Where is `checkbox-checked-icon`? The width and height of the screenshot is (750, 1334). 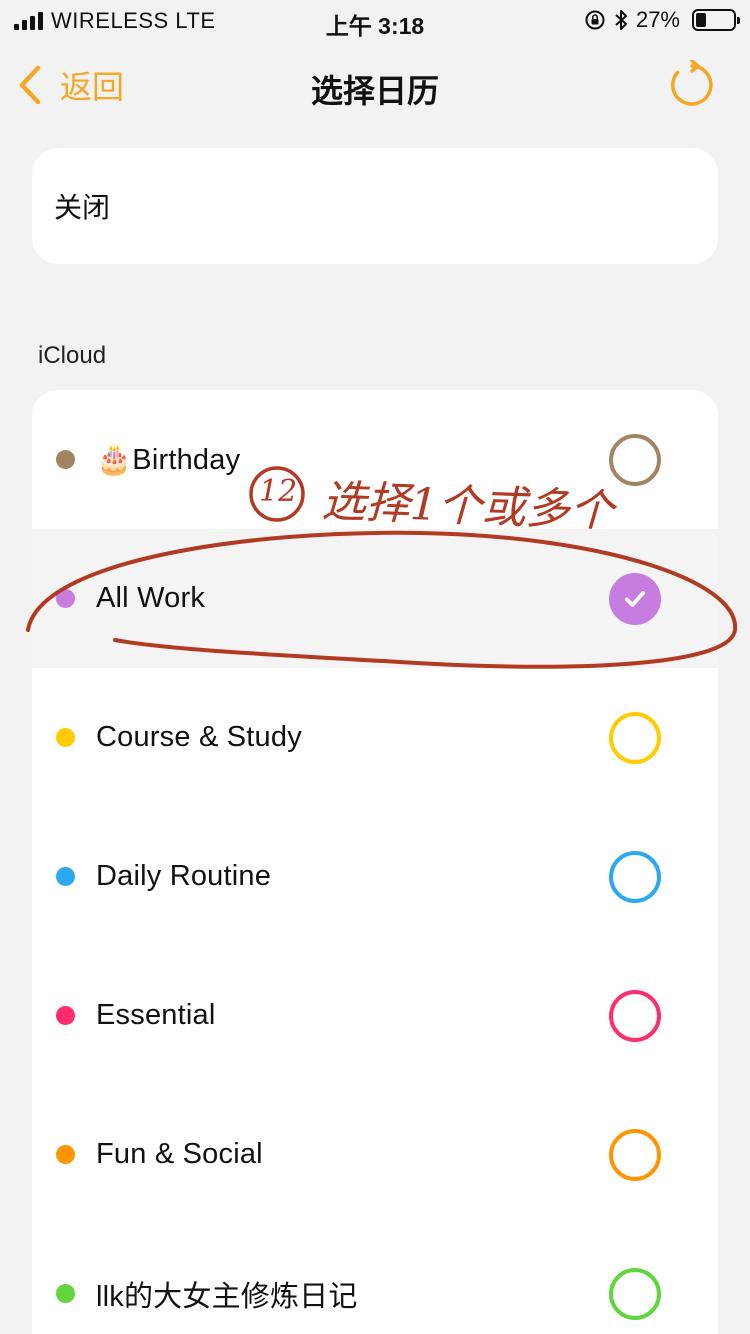 checkbox-checked-icon is located at coordinates (635, 598).